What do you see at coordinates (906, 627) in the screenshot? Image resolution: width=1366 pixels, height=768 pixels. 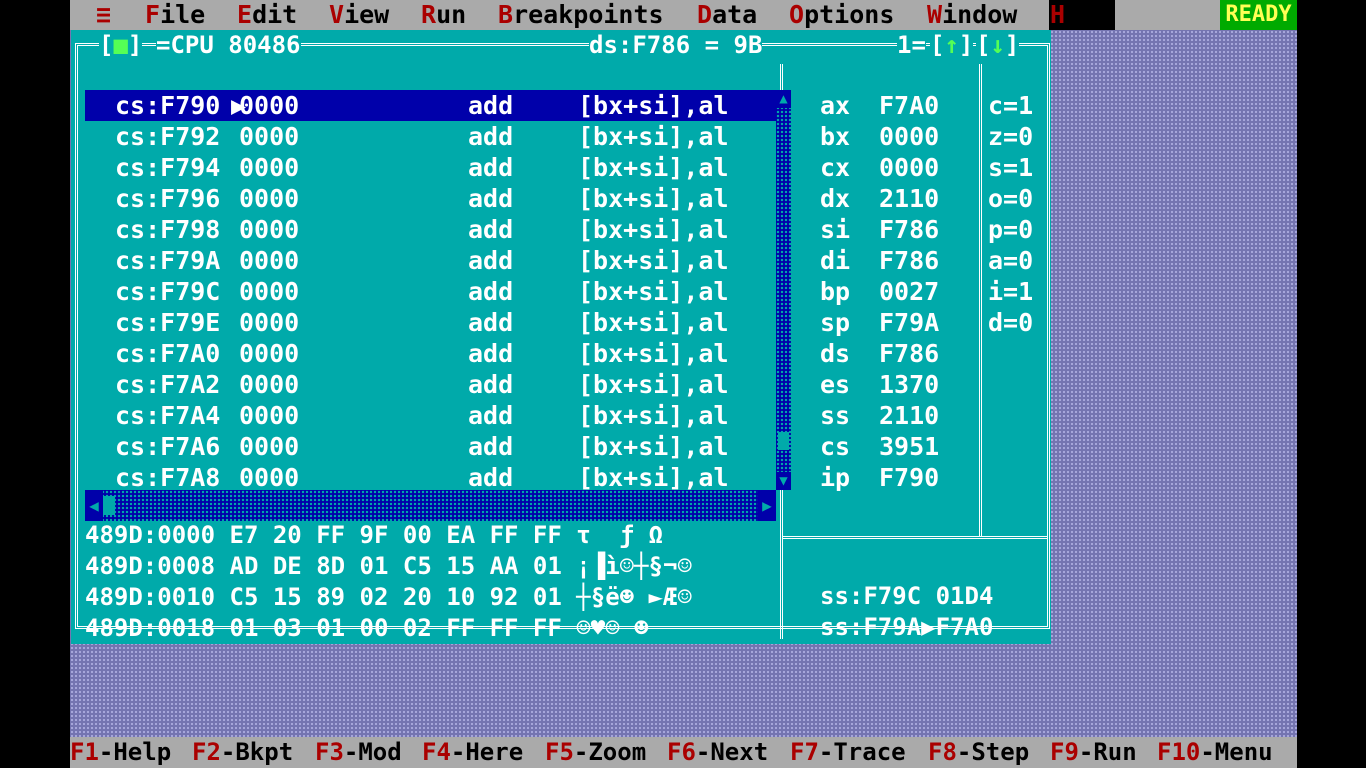 I see `stack-row-current: ss:F79A▶F7A0` at bounding box center [906, 627].